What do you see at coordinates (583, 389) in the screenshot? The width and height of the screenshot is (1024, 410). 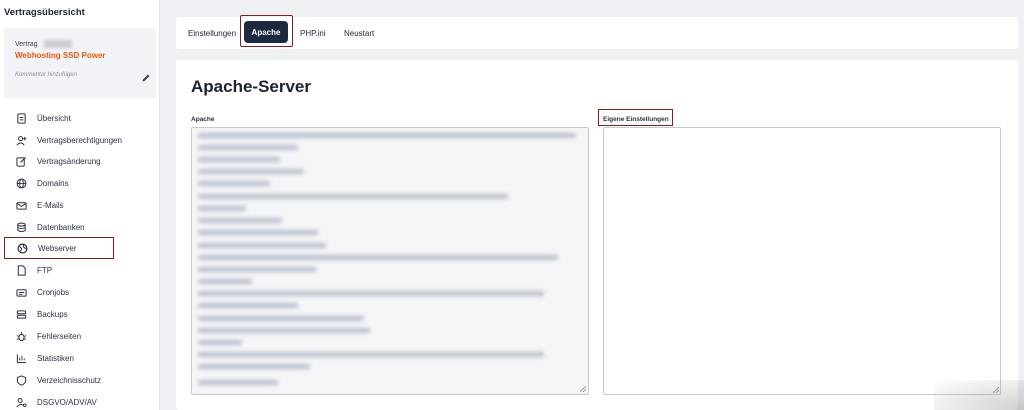 I see `resize-handle-icon` at bounding box center [583, 389].